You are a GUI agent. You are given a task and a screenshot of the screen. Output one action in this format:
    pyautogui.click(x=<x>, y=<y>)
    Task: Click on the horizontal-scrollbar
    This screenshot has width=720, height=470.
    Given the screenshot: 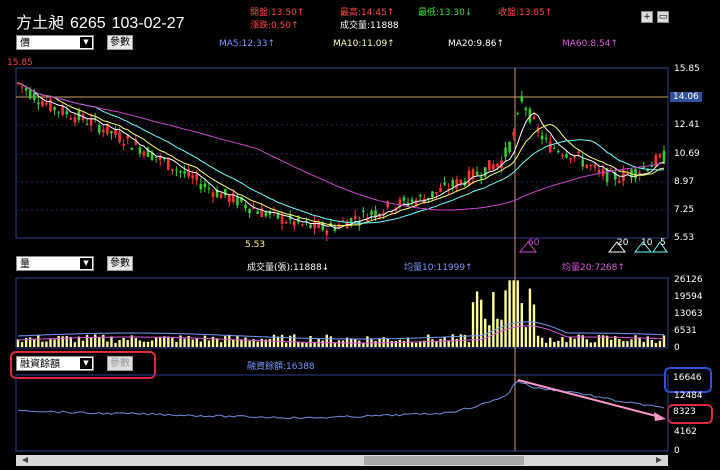 What is the action you would take?
    pyautogui.click(x=342, y=460)
    